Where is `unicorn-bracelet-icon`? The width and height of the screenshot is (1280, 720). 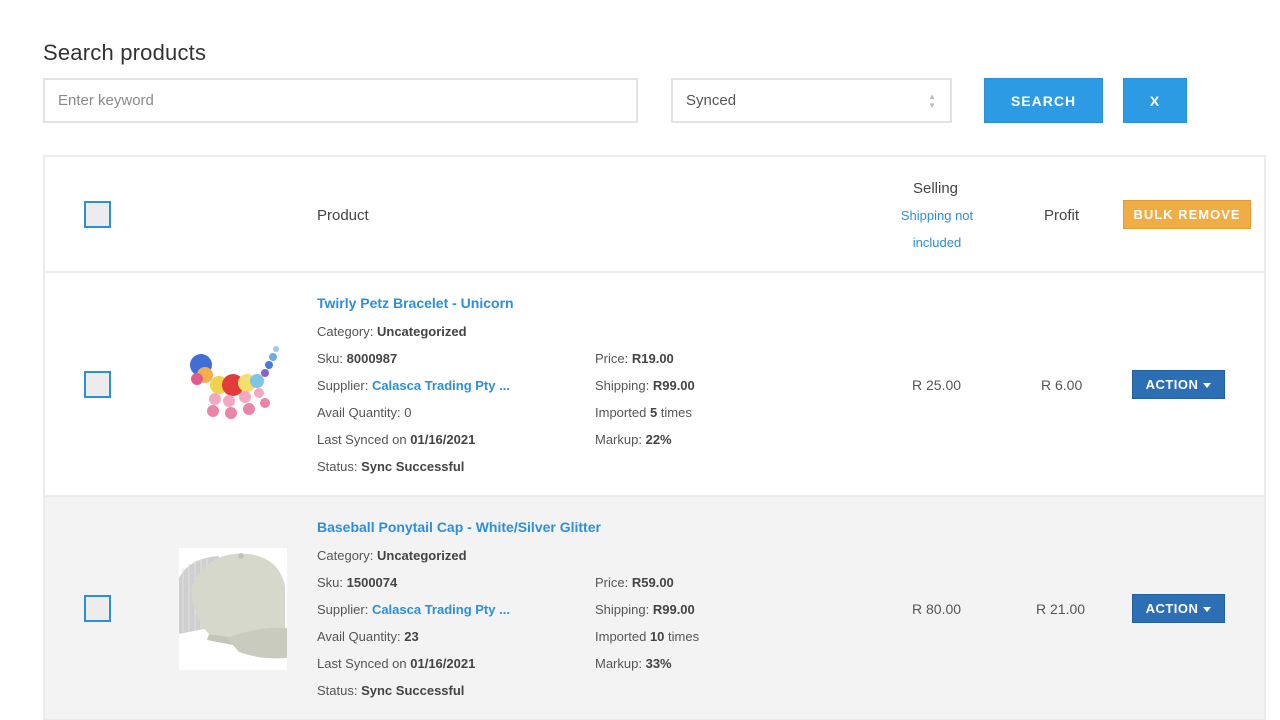
unicorn-bracelet-icon is located at coordinates (233, 384).